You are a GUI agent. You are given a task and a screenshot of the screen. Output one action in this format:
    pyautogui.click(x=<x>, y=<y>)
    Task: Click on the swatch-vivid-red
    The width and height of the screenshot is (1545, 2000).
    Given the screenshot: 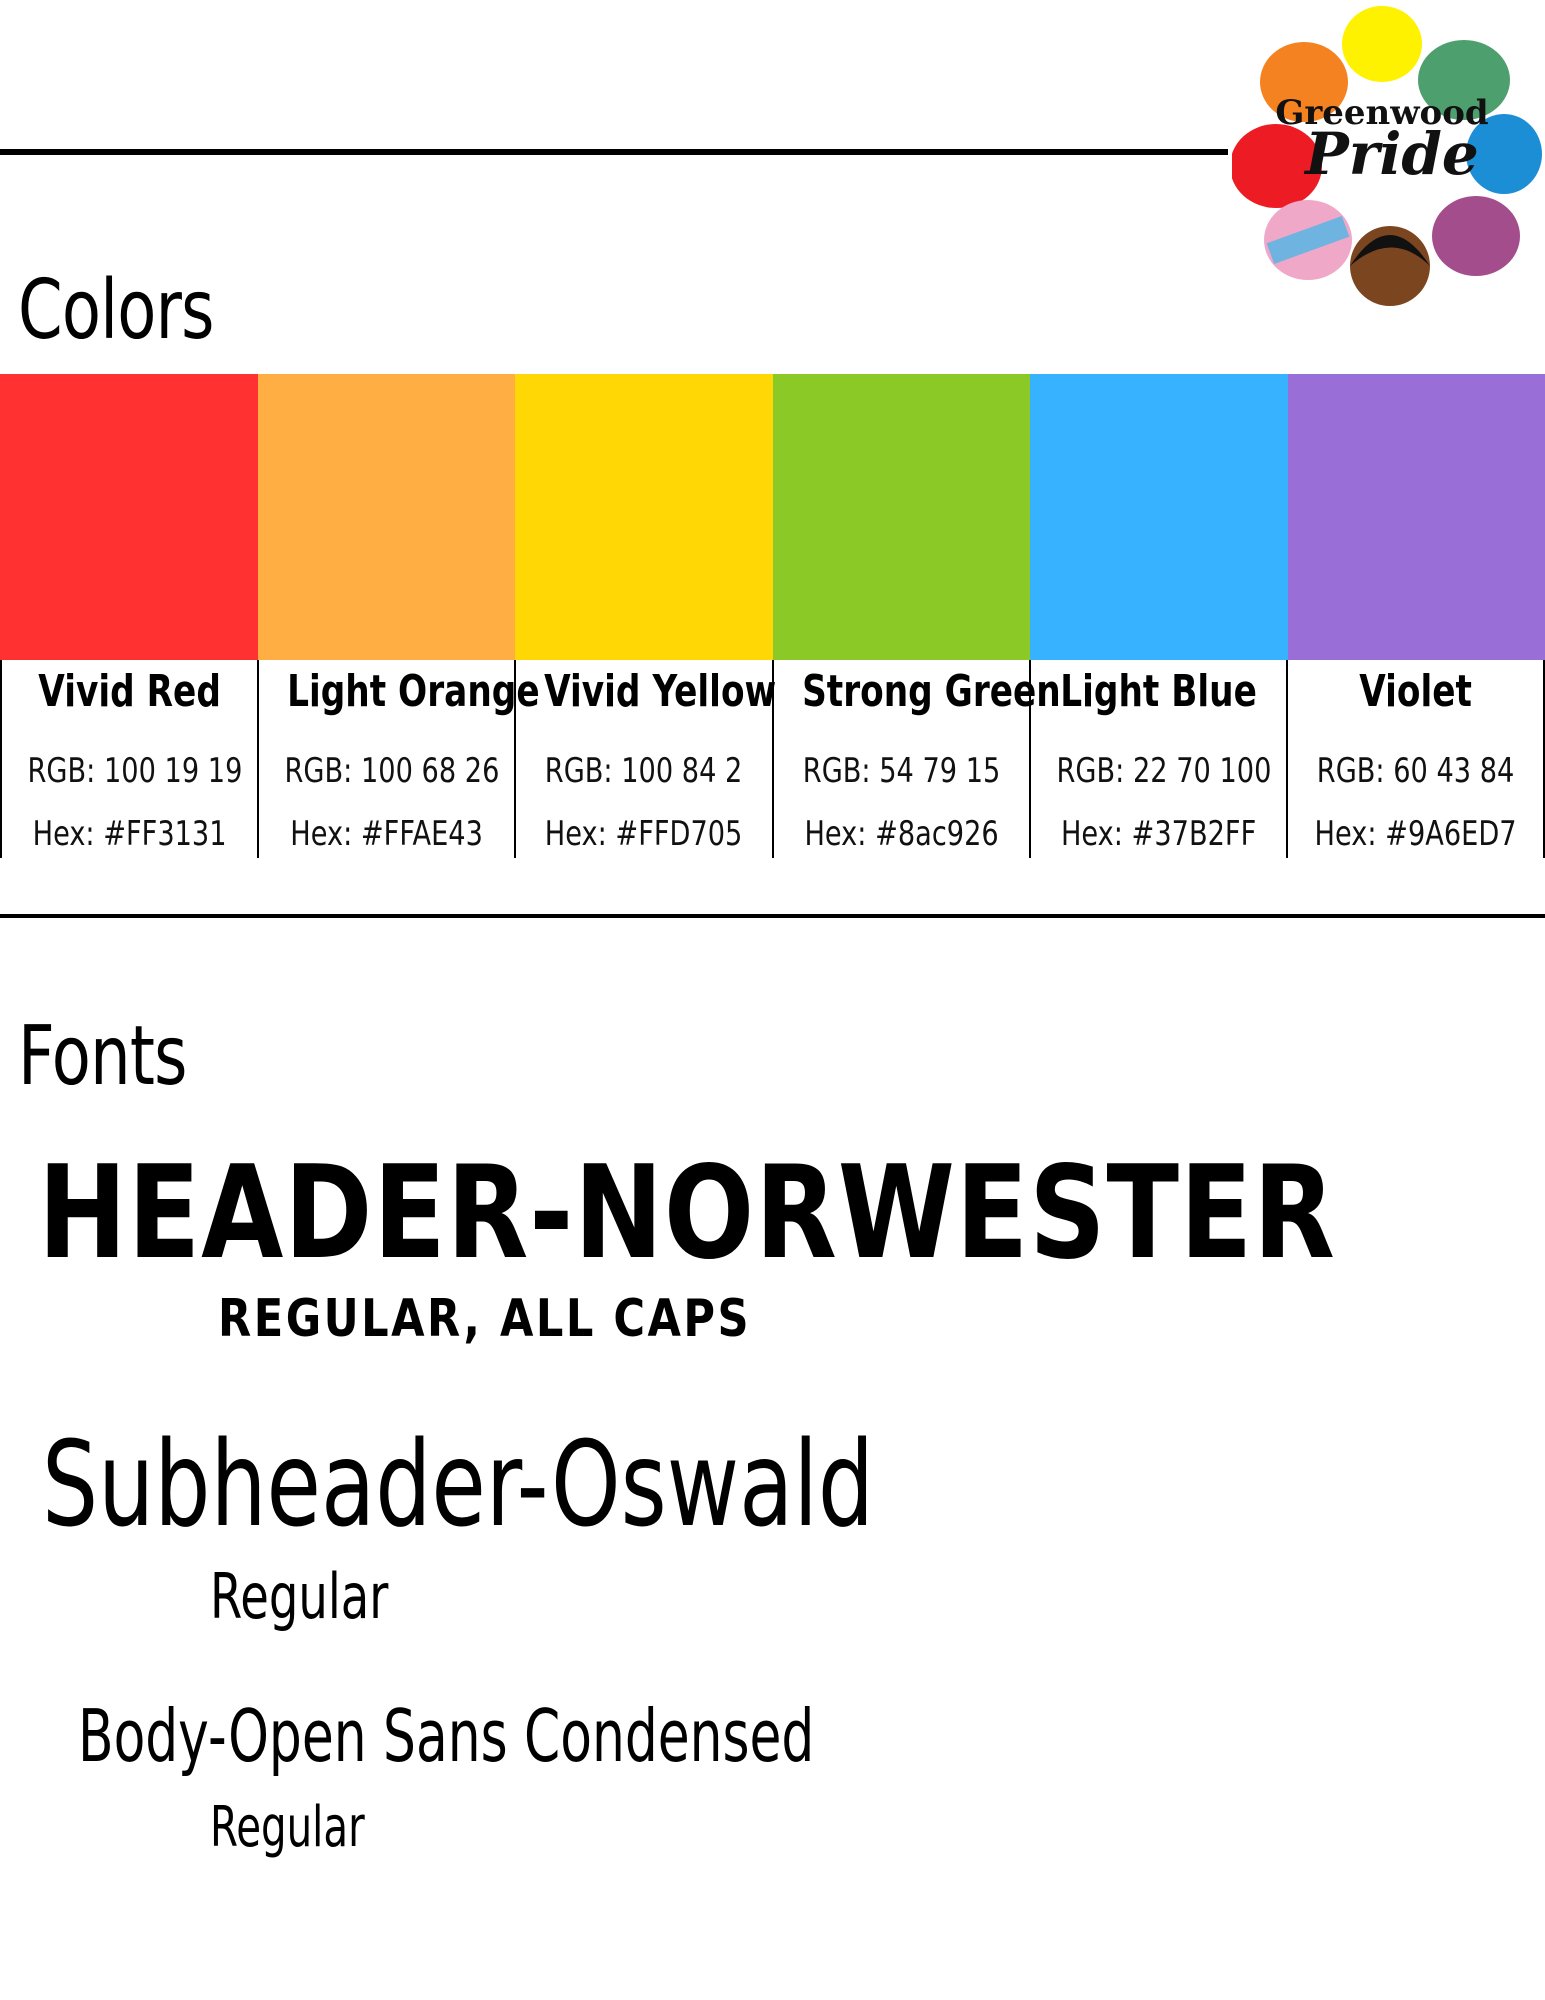 What is the action you would take?
    pyautogui.click(x=129, y=517)
    